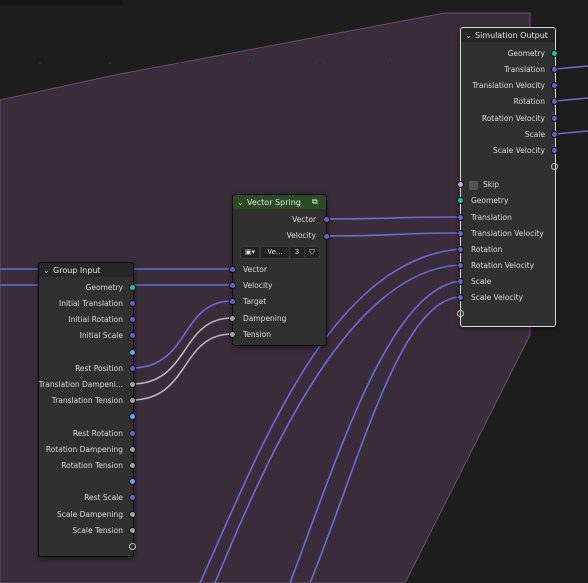 The width and height of the screenshot is (588, 583). Describe the element at coordinates (460, 297) in the screenshot. I see `socket-in-scale-velocity` at that location.